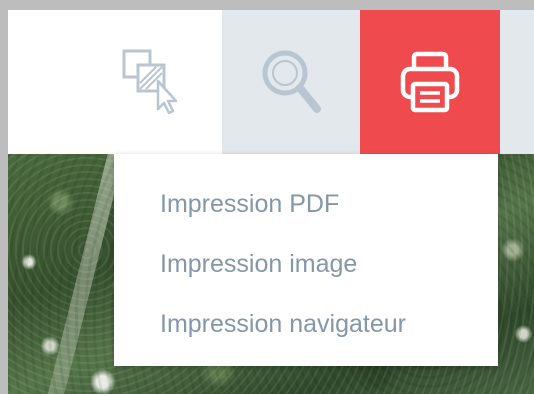 Image resolution: width=534 pixels, height=394 pixels. I want to click on printer-icon, so click(430, 82).